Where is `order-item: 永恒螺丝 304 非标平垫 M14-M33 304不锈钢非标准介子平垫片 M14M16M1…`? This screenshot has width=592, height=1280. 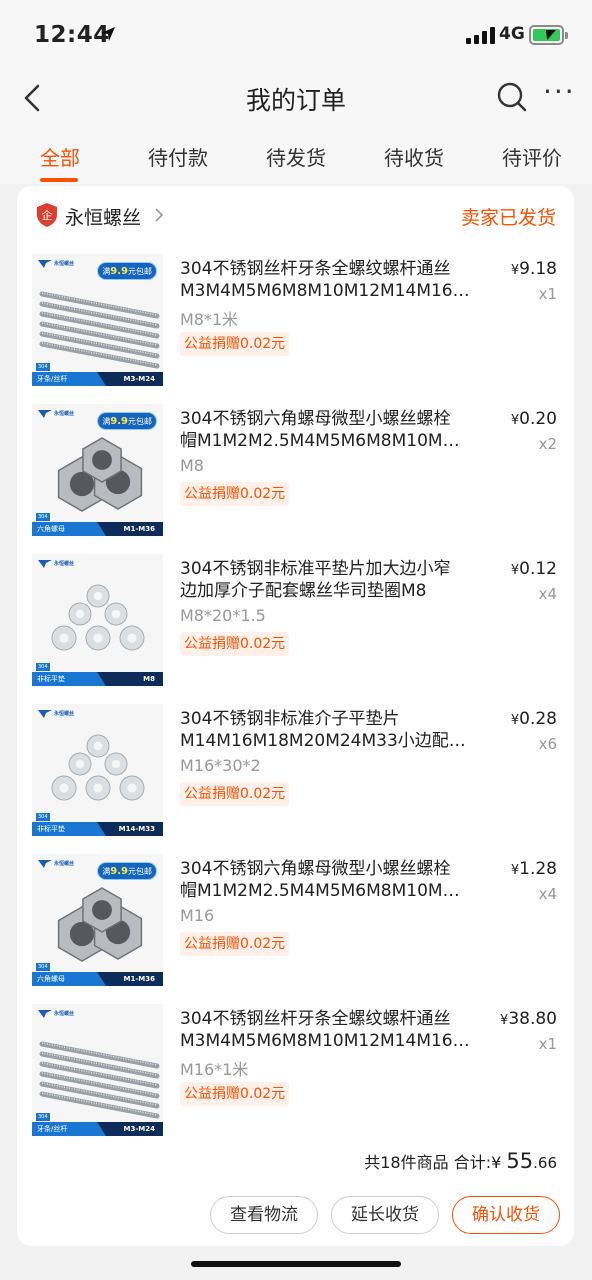 order-item: 永恒螺丝 304 非标平垫 M14-M33 304不锈钢非标准介子平垫片 M14M16M1… is located at coordinates (295, 779).